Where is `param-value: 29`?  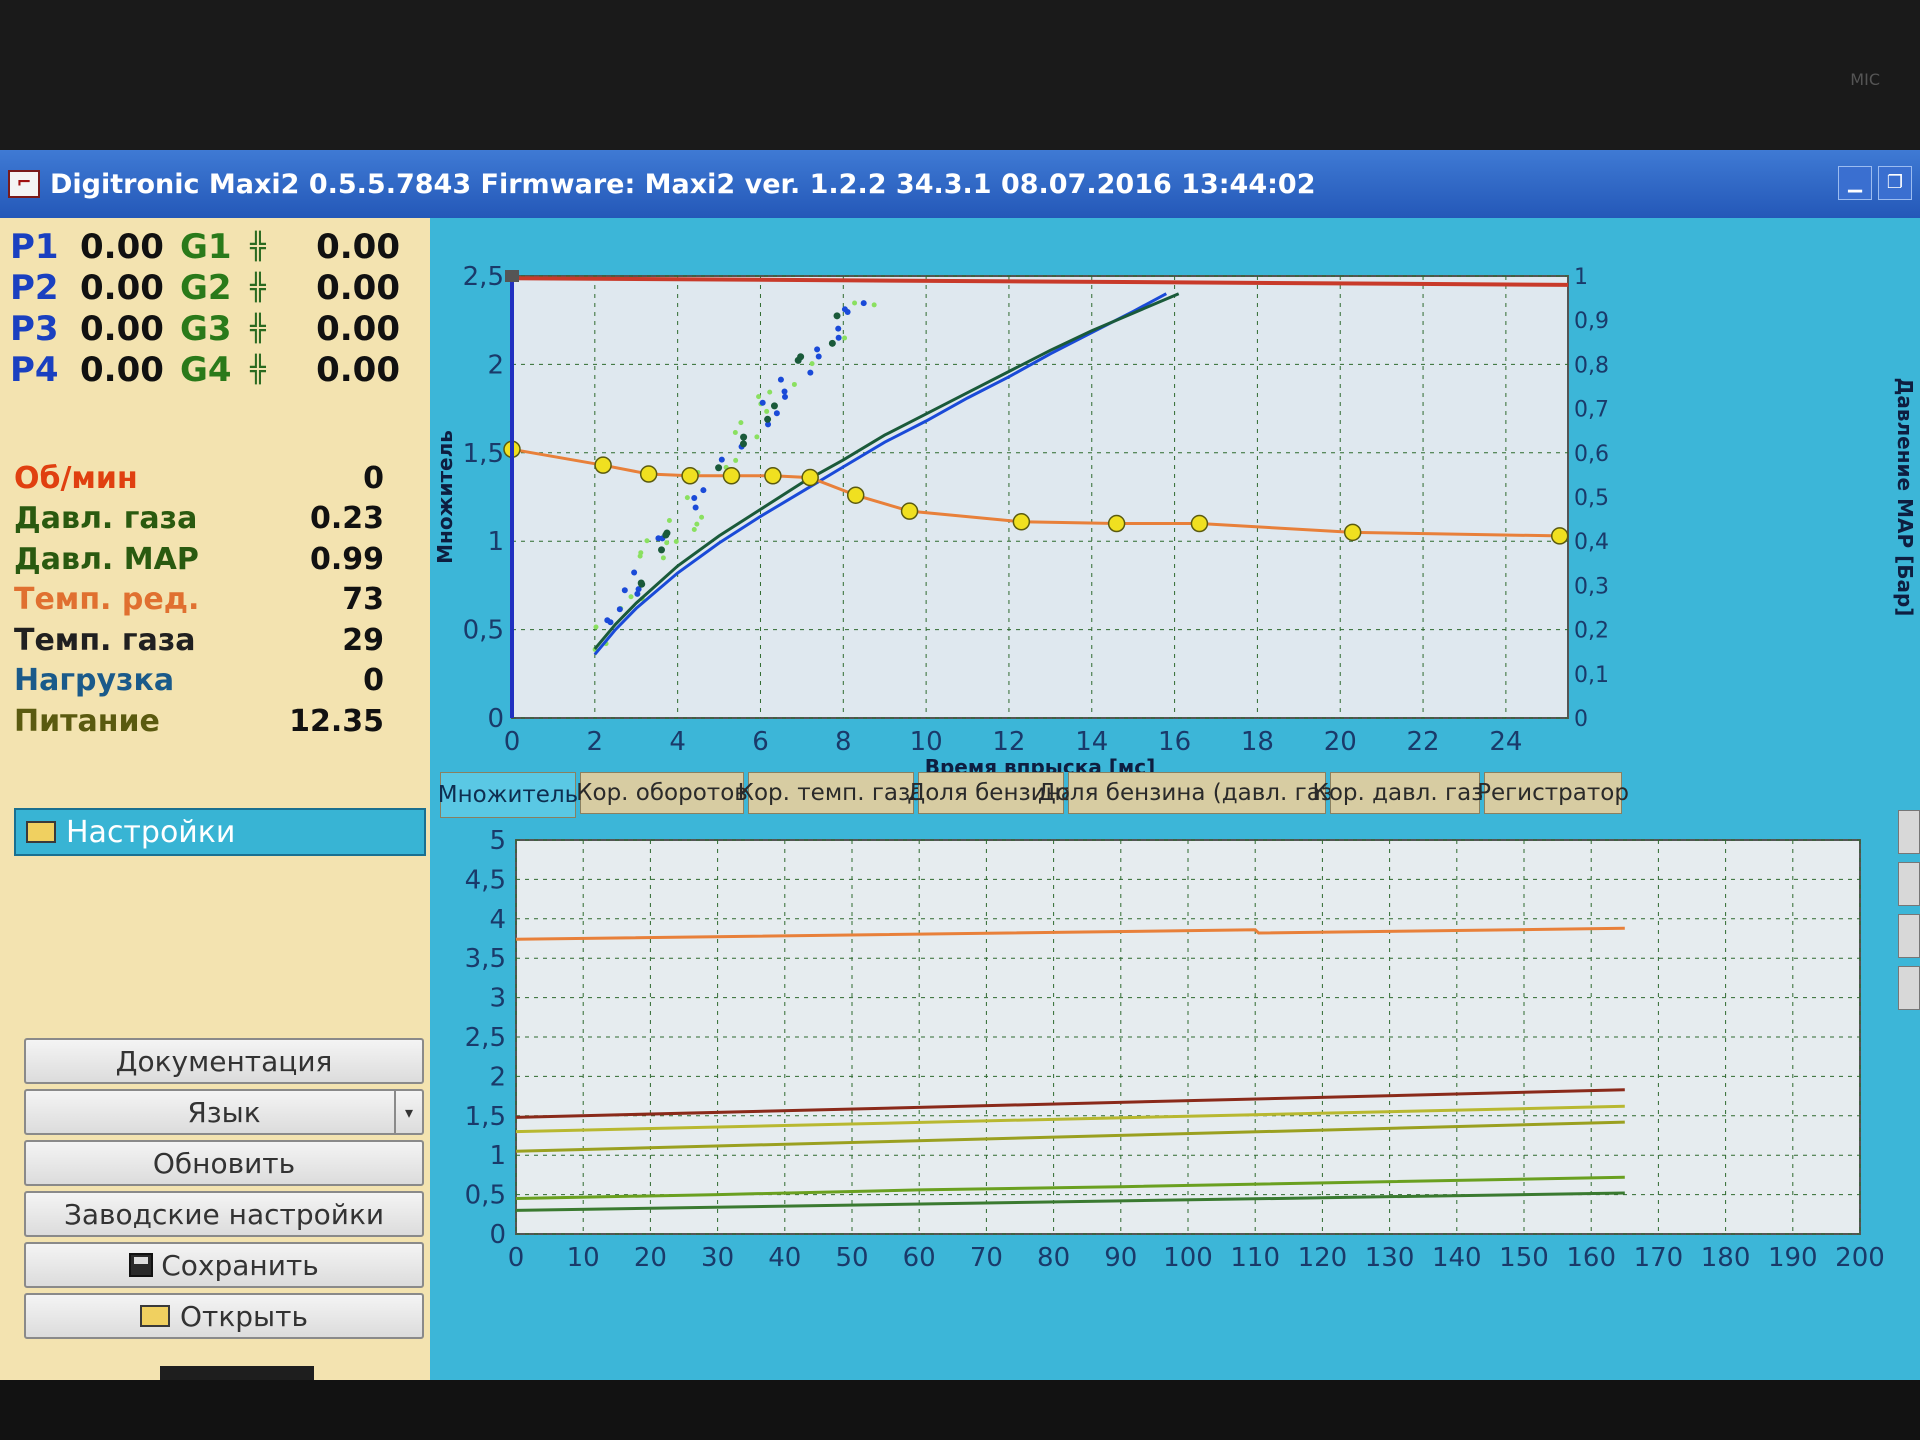 param-value: 29 is located at coordinates (363, 640).